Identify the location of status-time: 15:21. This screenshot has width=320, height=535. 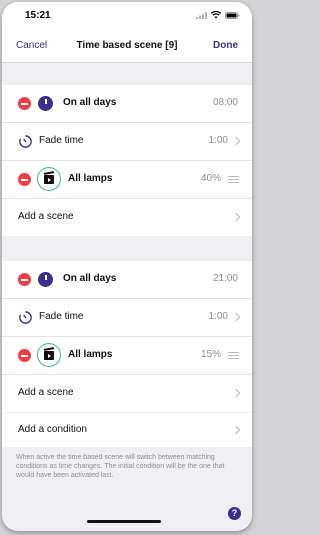
(38, 15).